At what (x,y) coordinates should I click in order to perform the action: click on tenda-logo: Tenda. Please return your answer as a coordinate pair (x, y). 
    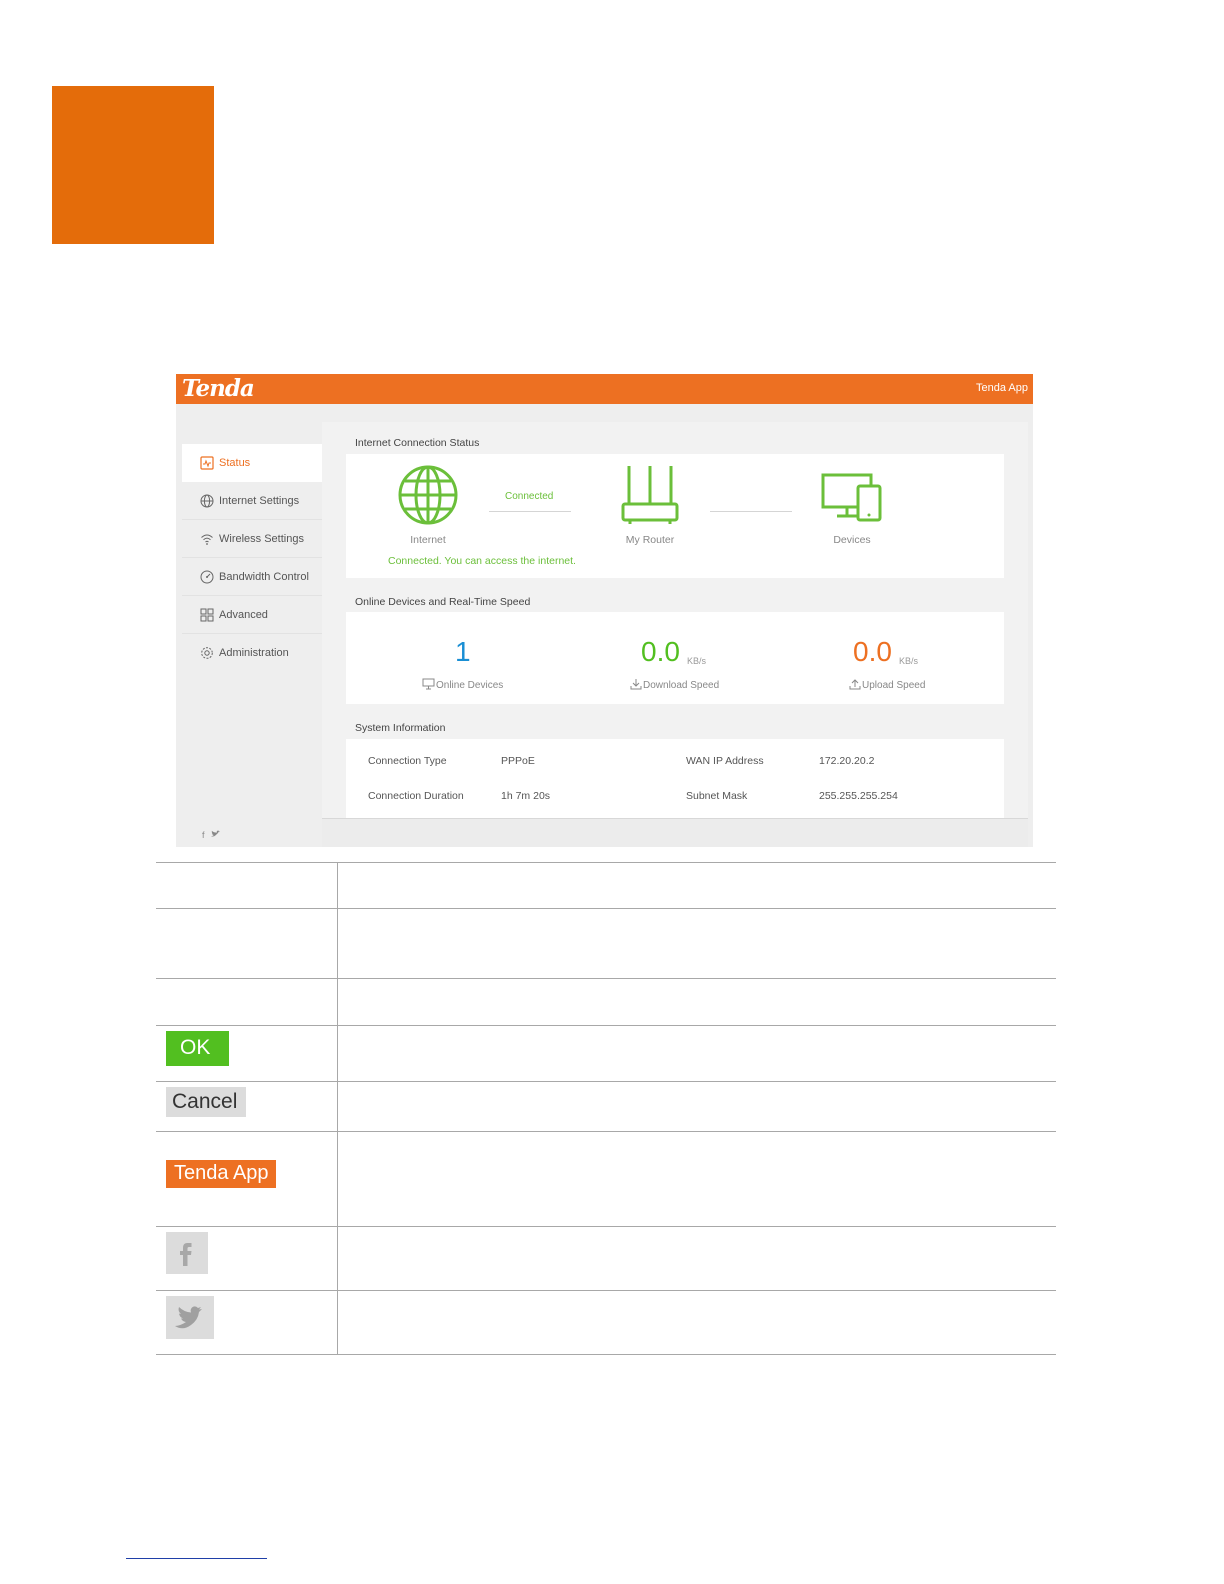
    Looking at the image, I should click on (218, 388).